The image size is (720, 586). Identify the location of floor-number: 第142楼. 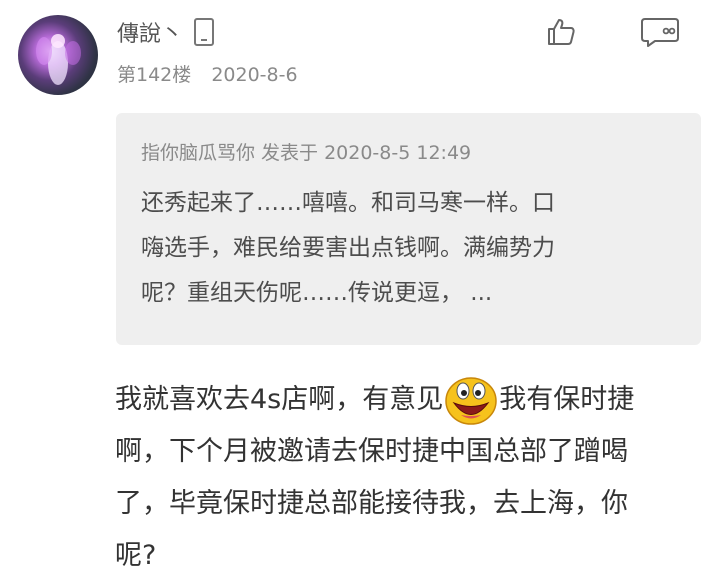
(154, 75).